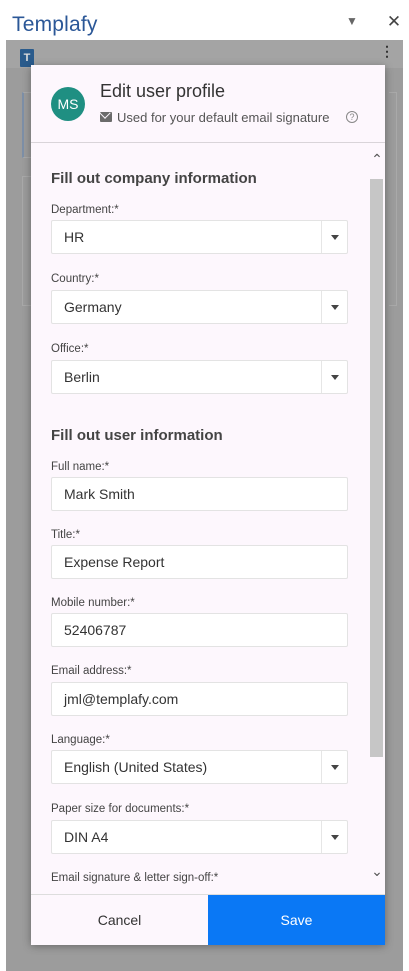 The width and height of the screenshot is (409, 971). Describe the element at coordinates (199, 237) in the screenshot. I see `department-select: HR` at that location.